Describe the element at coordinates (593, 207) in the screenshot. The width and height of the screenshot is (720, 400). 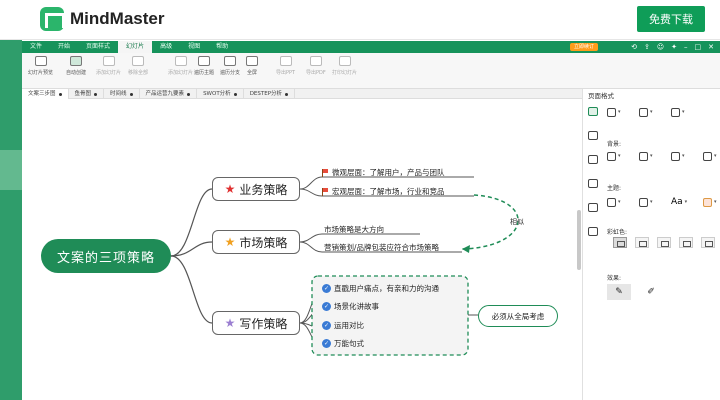
I see `outline-tab-icon` at that location.